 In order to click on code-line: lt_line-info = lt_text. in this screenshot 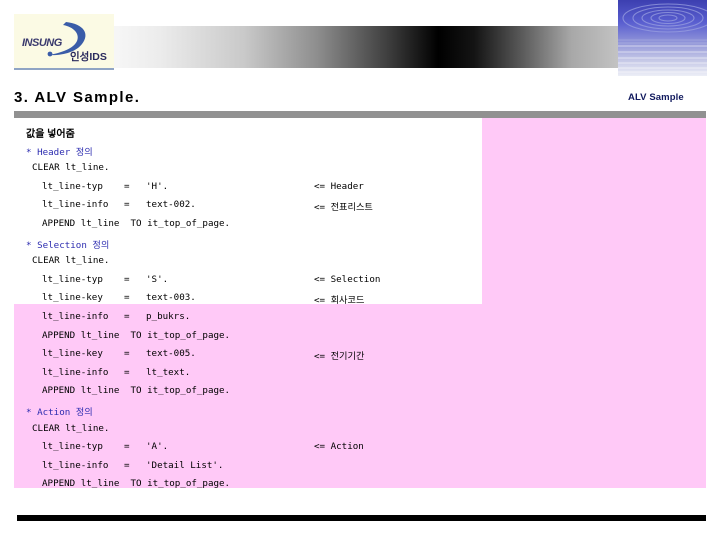, I will do `click(360, 376)`.